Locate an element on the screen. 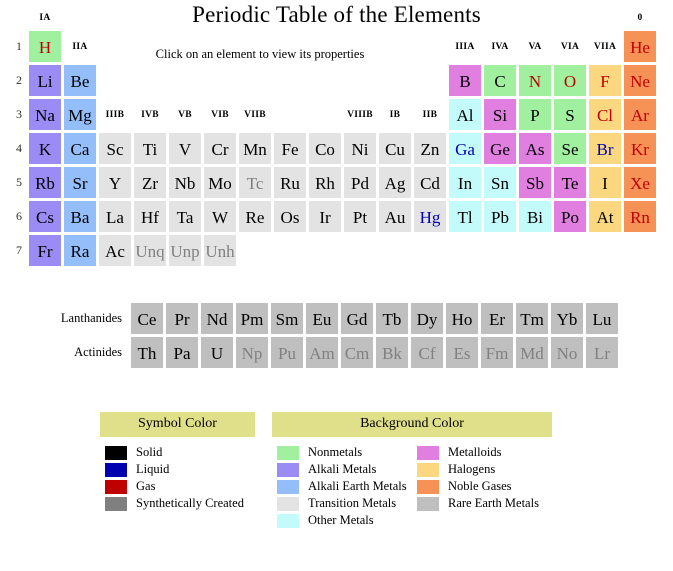  element-cell-nb: Nb is located at coordinates (185, 182).